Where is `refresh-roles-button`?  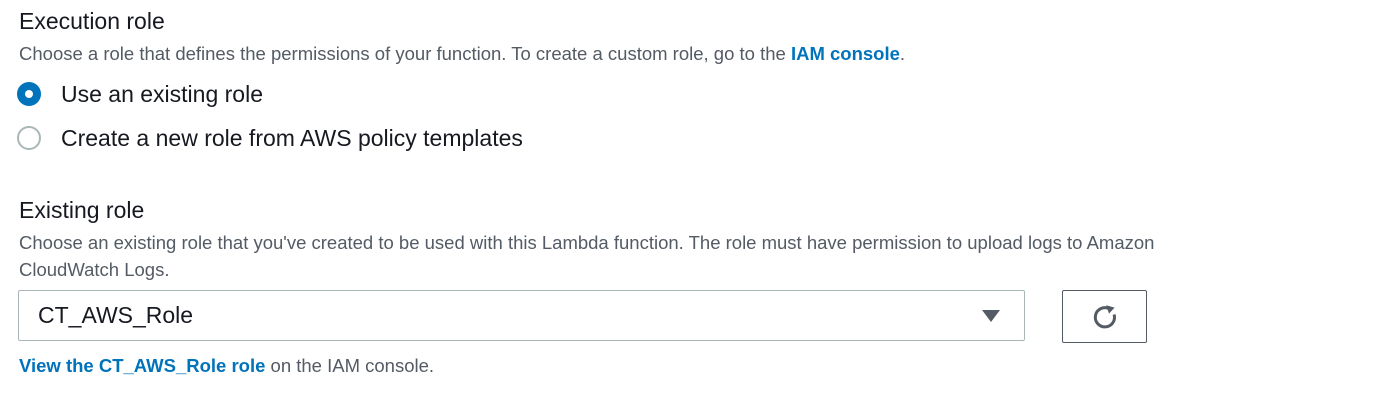
refresh-roles-button is located at coordinates (1104, 316).